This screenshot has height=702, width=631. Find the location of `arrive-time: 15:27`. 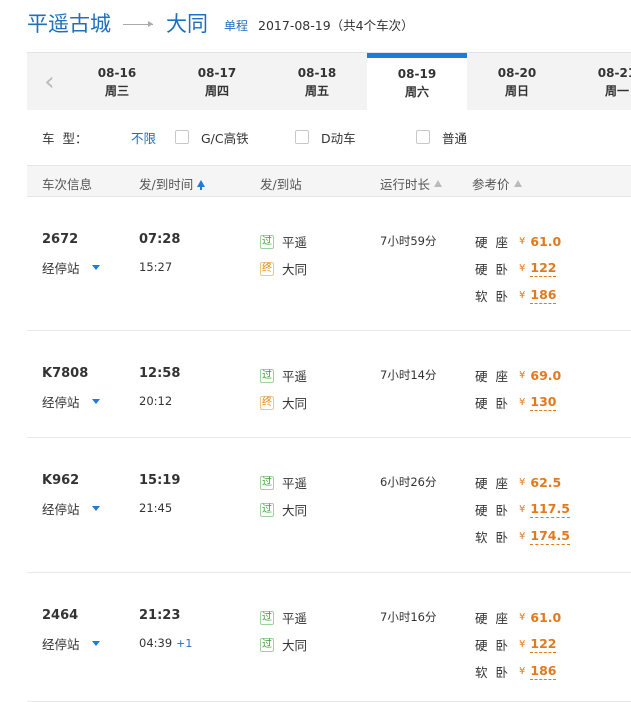

arrive-time: 15:27 is located at coordinates (156, 267).